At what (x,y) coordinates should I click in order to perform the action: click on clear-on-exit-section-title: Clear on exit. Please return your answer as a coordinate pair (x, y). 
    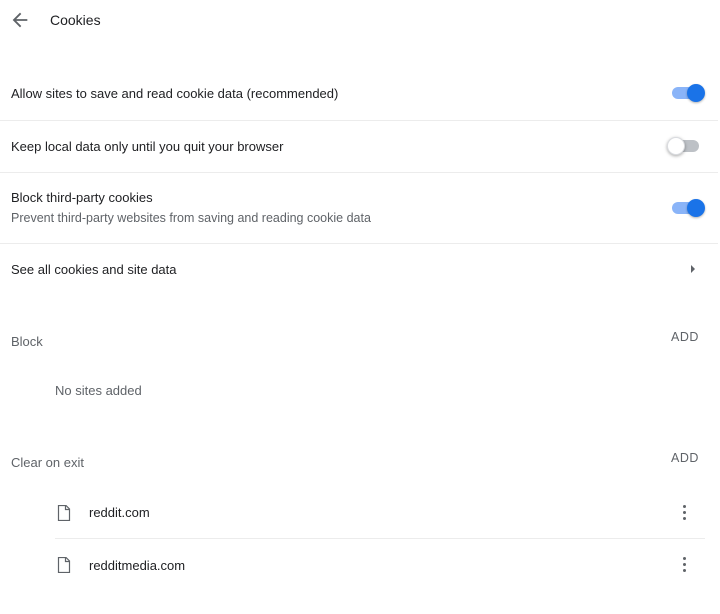
    Looking at the image, I should click on (47, 462).